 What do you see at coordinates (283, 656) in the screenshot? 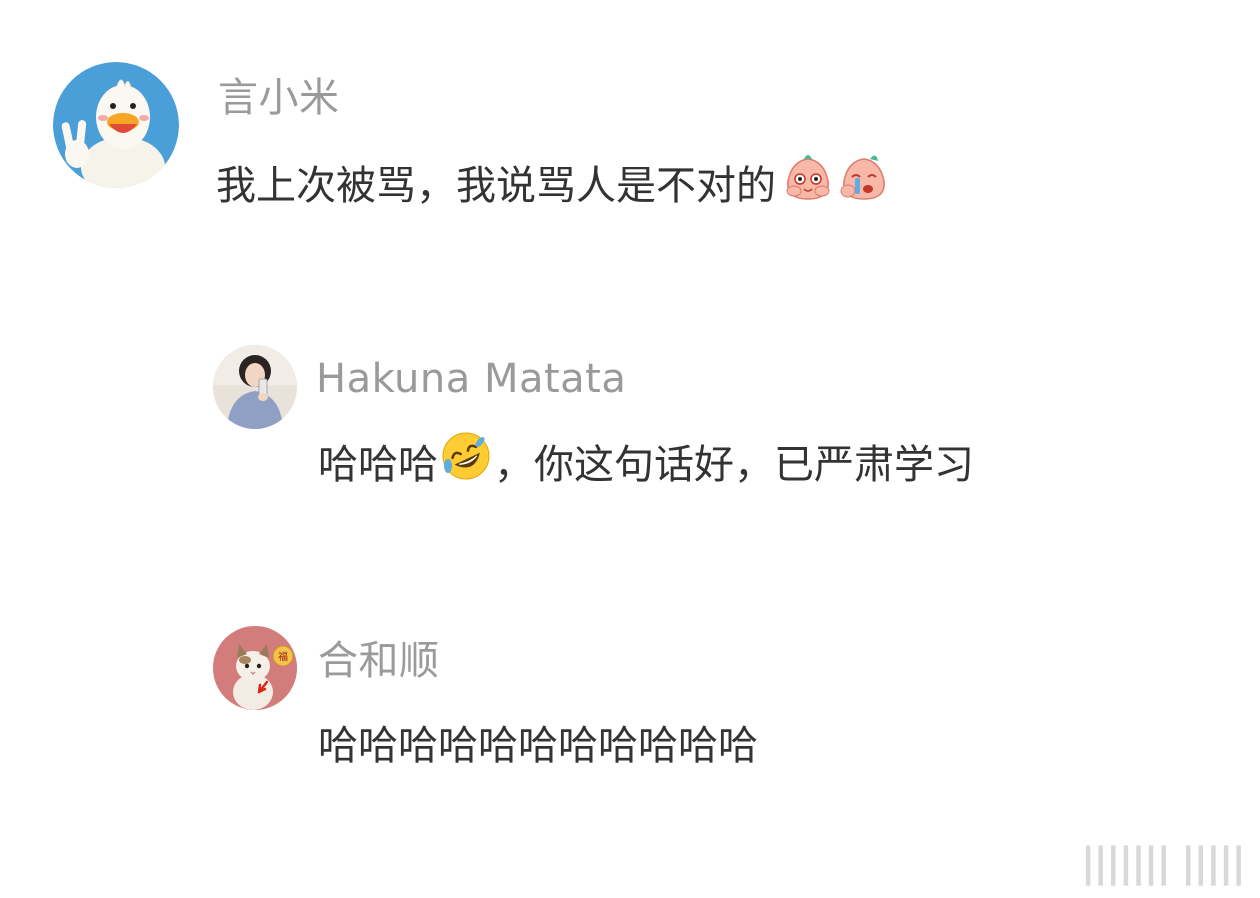
I see `svg-text: 福` at bounding box center [283, 656].